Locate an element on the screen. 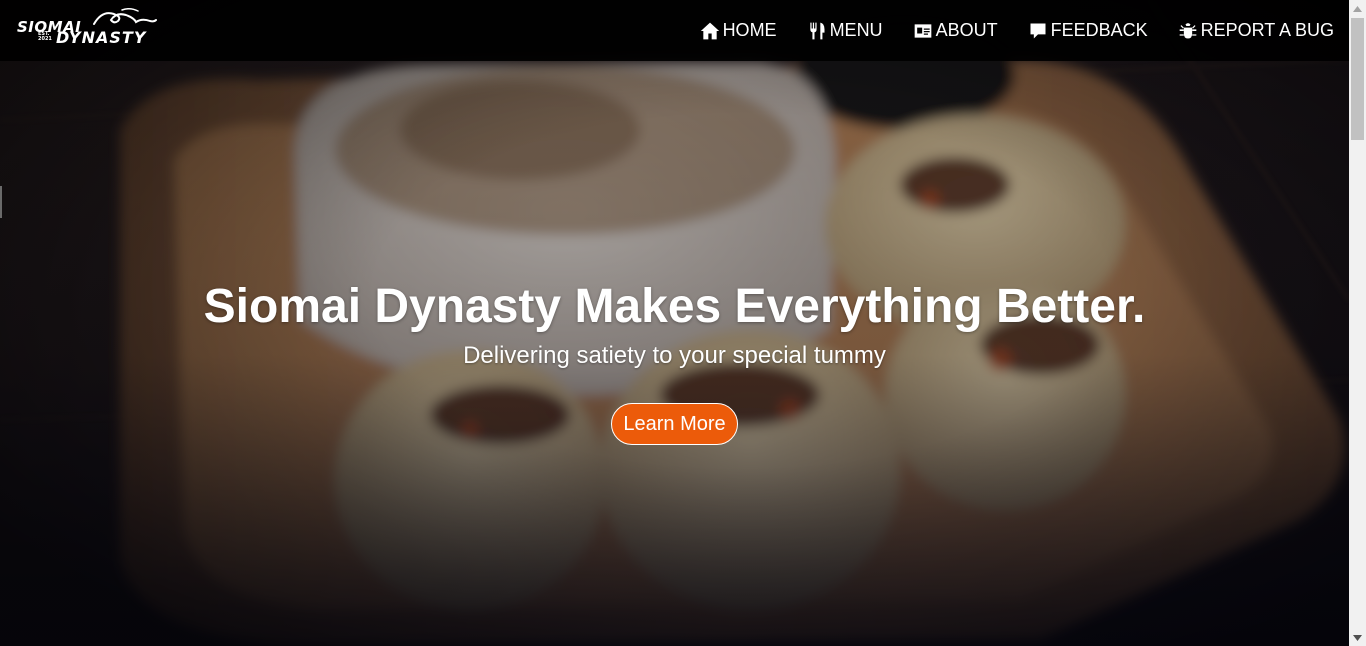 The width and height of the screenshot is (1366, 646). nav-item-menu: MENU is located at coordinates (845, 30).